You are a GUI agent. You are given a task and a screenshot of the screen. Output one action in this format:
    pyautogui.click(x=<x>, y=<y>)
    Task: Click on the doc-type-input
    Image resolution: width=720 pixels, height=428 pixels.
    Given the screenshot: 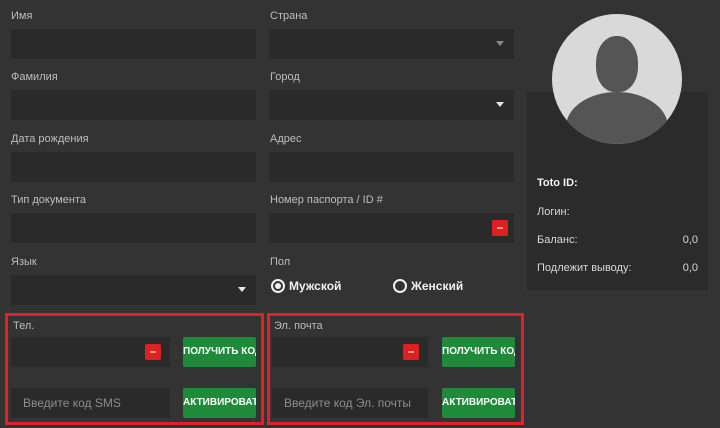 What is the action you would take?
    pyautogui.click(x=133, y=228)
    